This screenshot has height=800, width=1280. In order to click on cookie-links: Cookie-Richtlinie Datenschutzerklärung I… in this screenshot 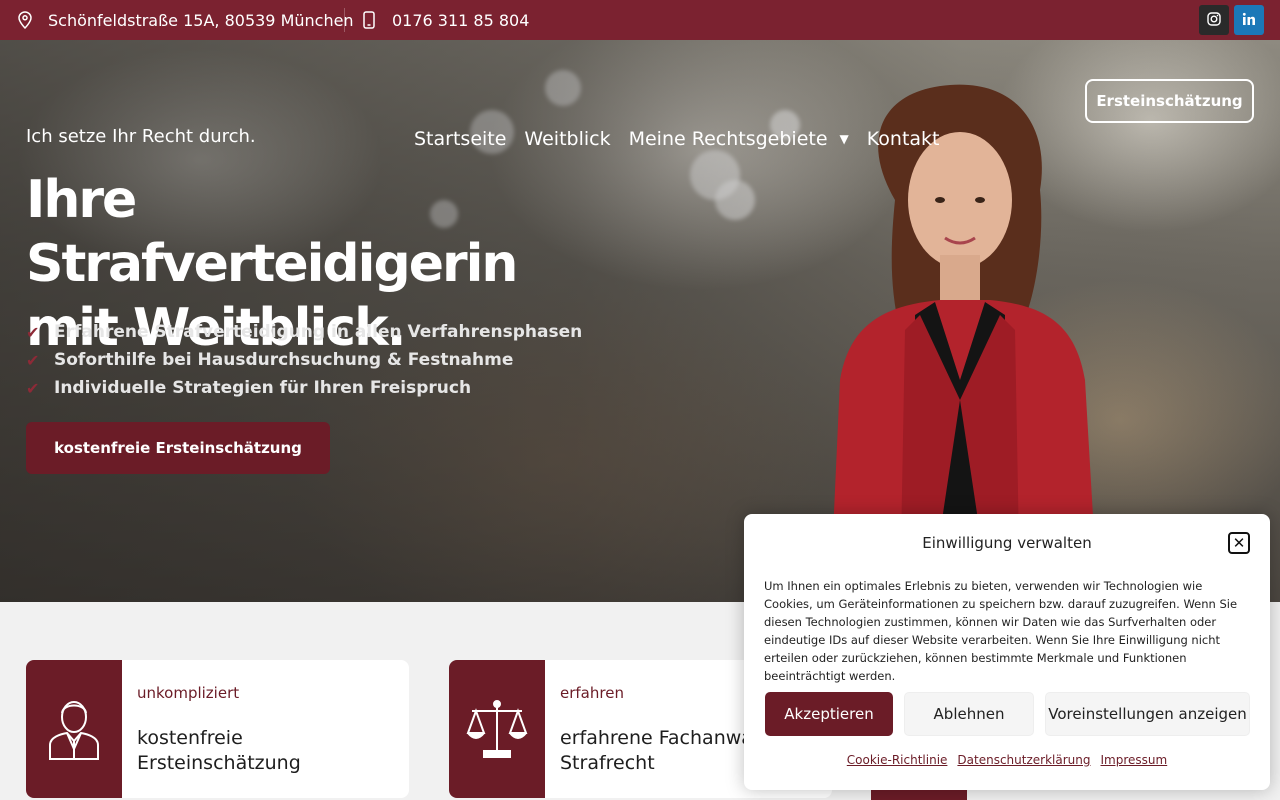, I will do `click(1007, 760)`.